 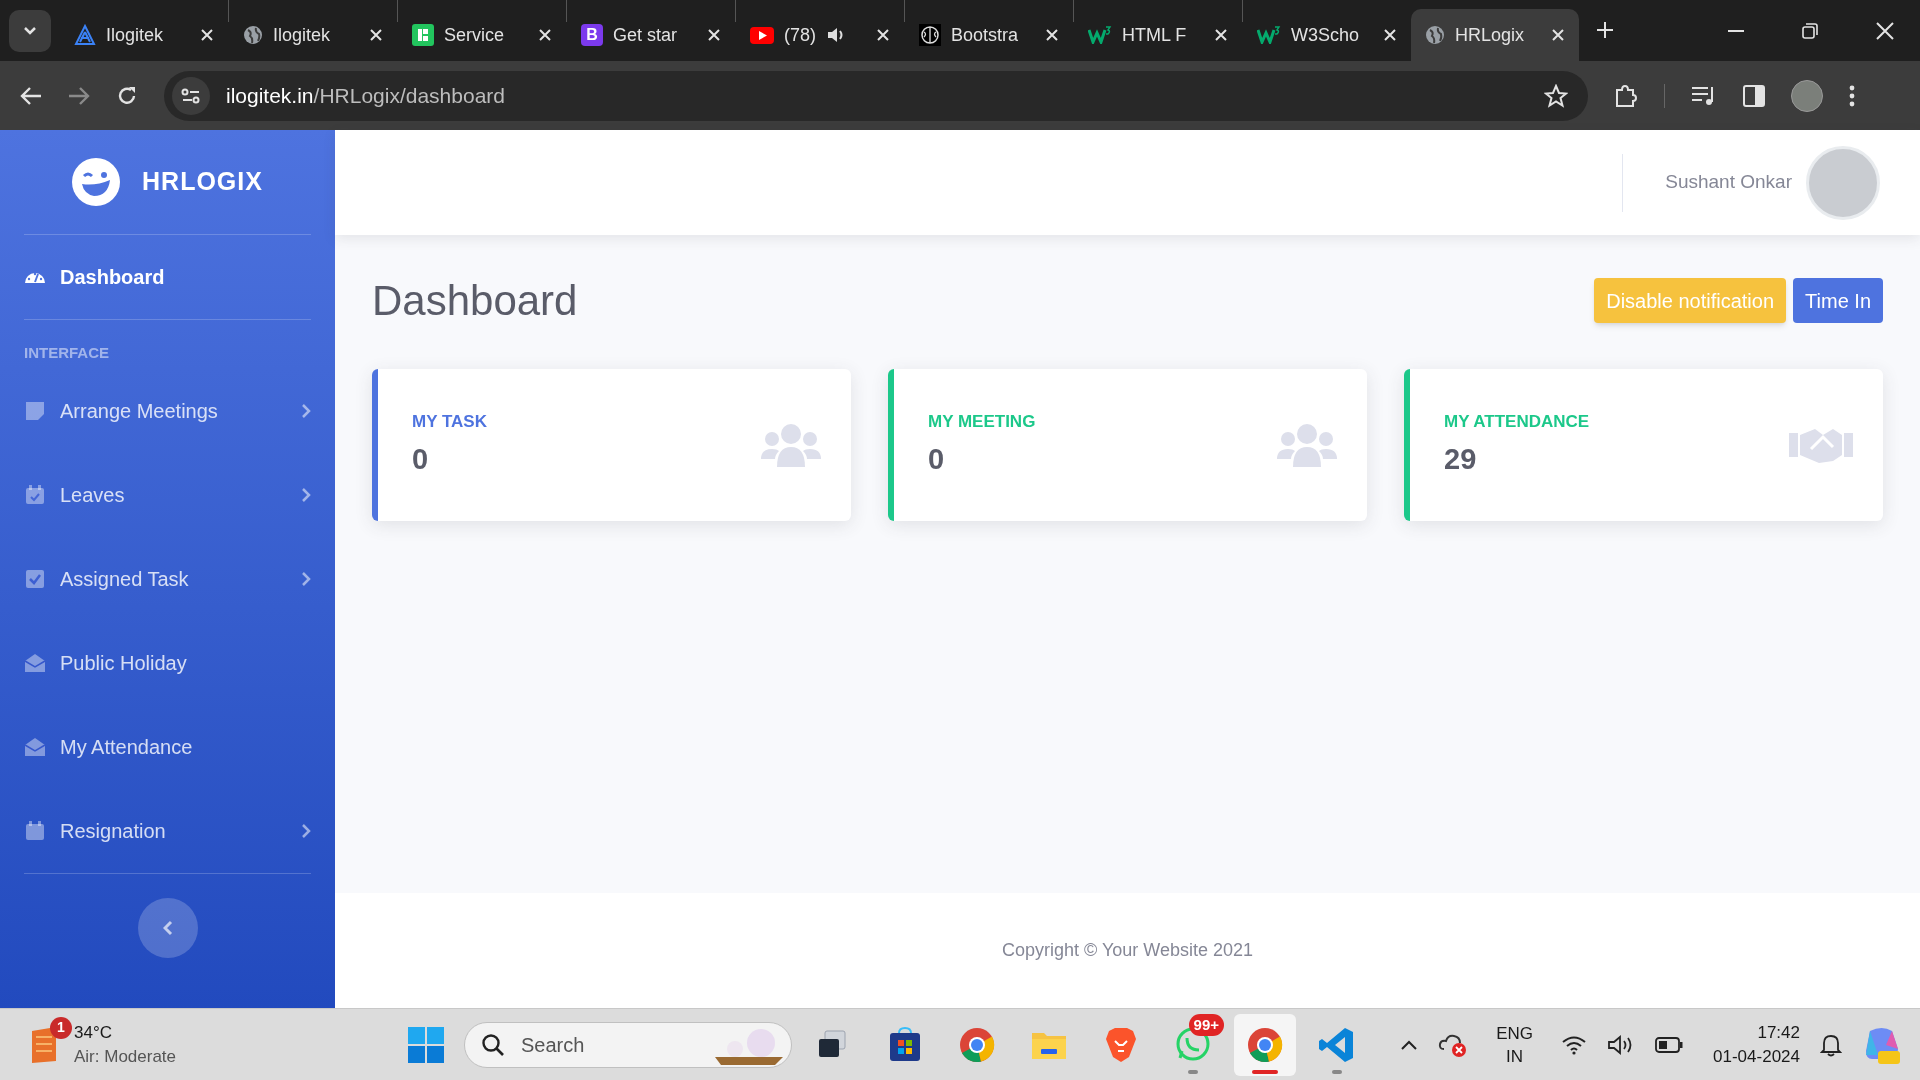 What do you see at coordinates (127, 95) in the screenshot?
I see `reload-icon` at bounding box center [127, 95].